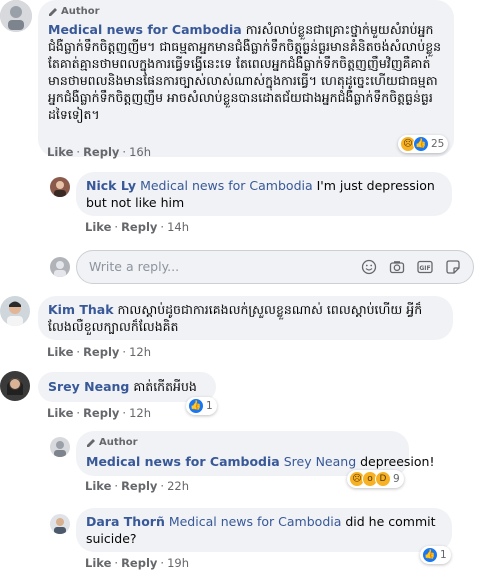 The image size is (483, 570). I want to click on reply-input: Write a reply... GIF, so click(275, 267).